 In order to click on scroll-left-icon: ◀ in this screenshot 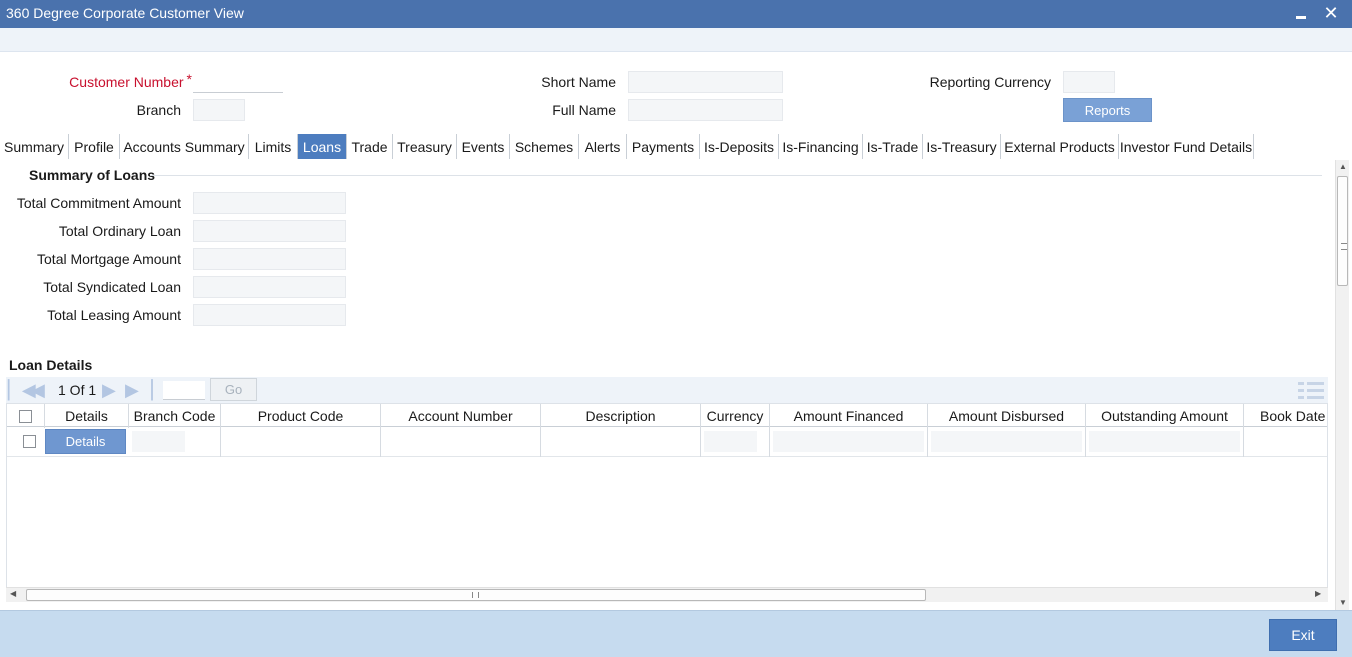, I will do `click(13, 593)`.